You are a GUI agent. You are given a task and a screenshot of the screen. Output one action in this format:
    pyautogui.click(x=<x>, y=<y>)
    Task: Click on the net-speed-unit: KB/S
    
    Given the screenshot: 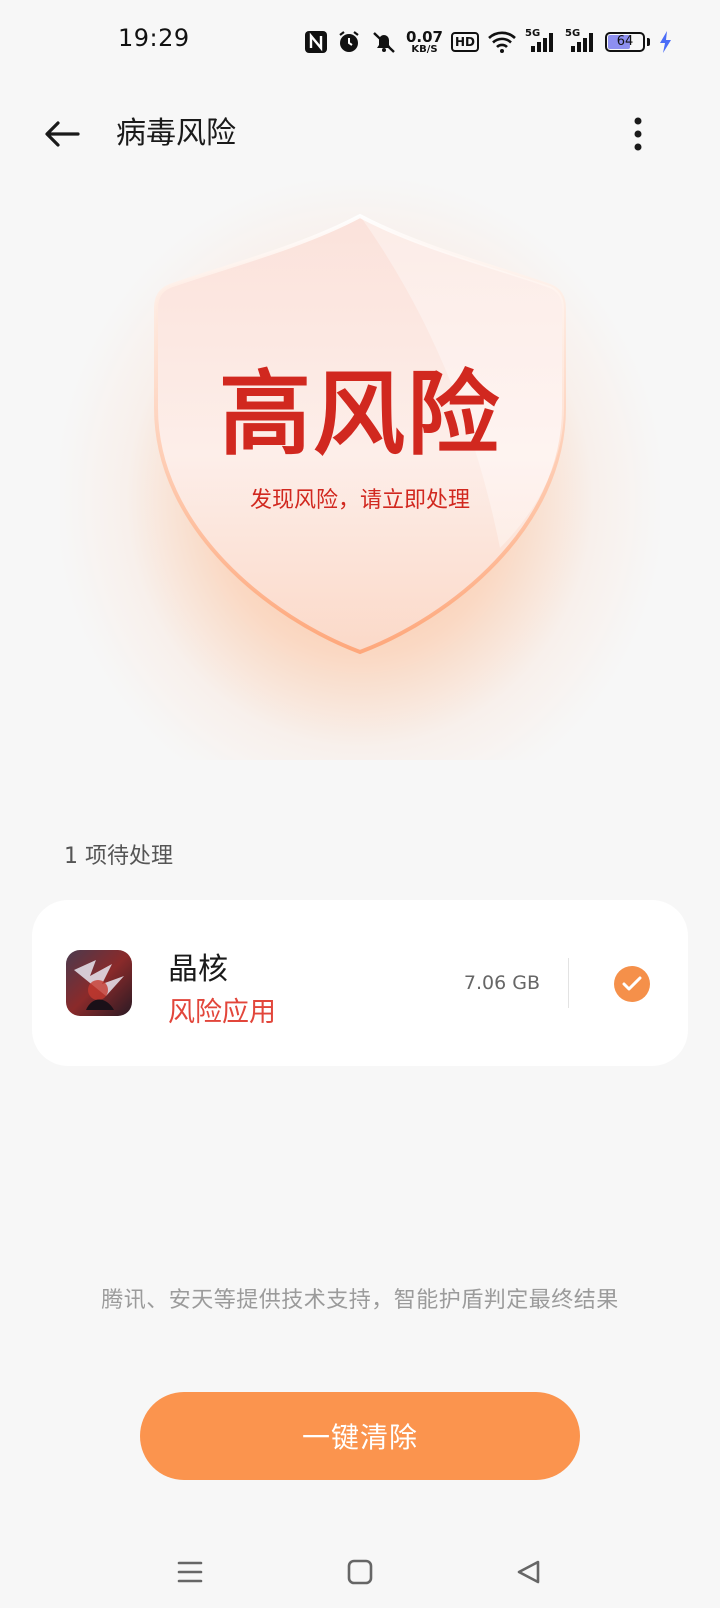 What is the action you would take?
    pyautogui.click(x=424, y=49)
    